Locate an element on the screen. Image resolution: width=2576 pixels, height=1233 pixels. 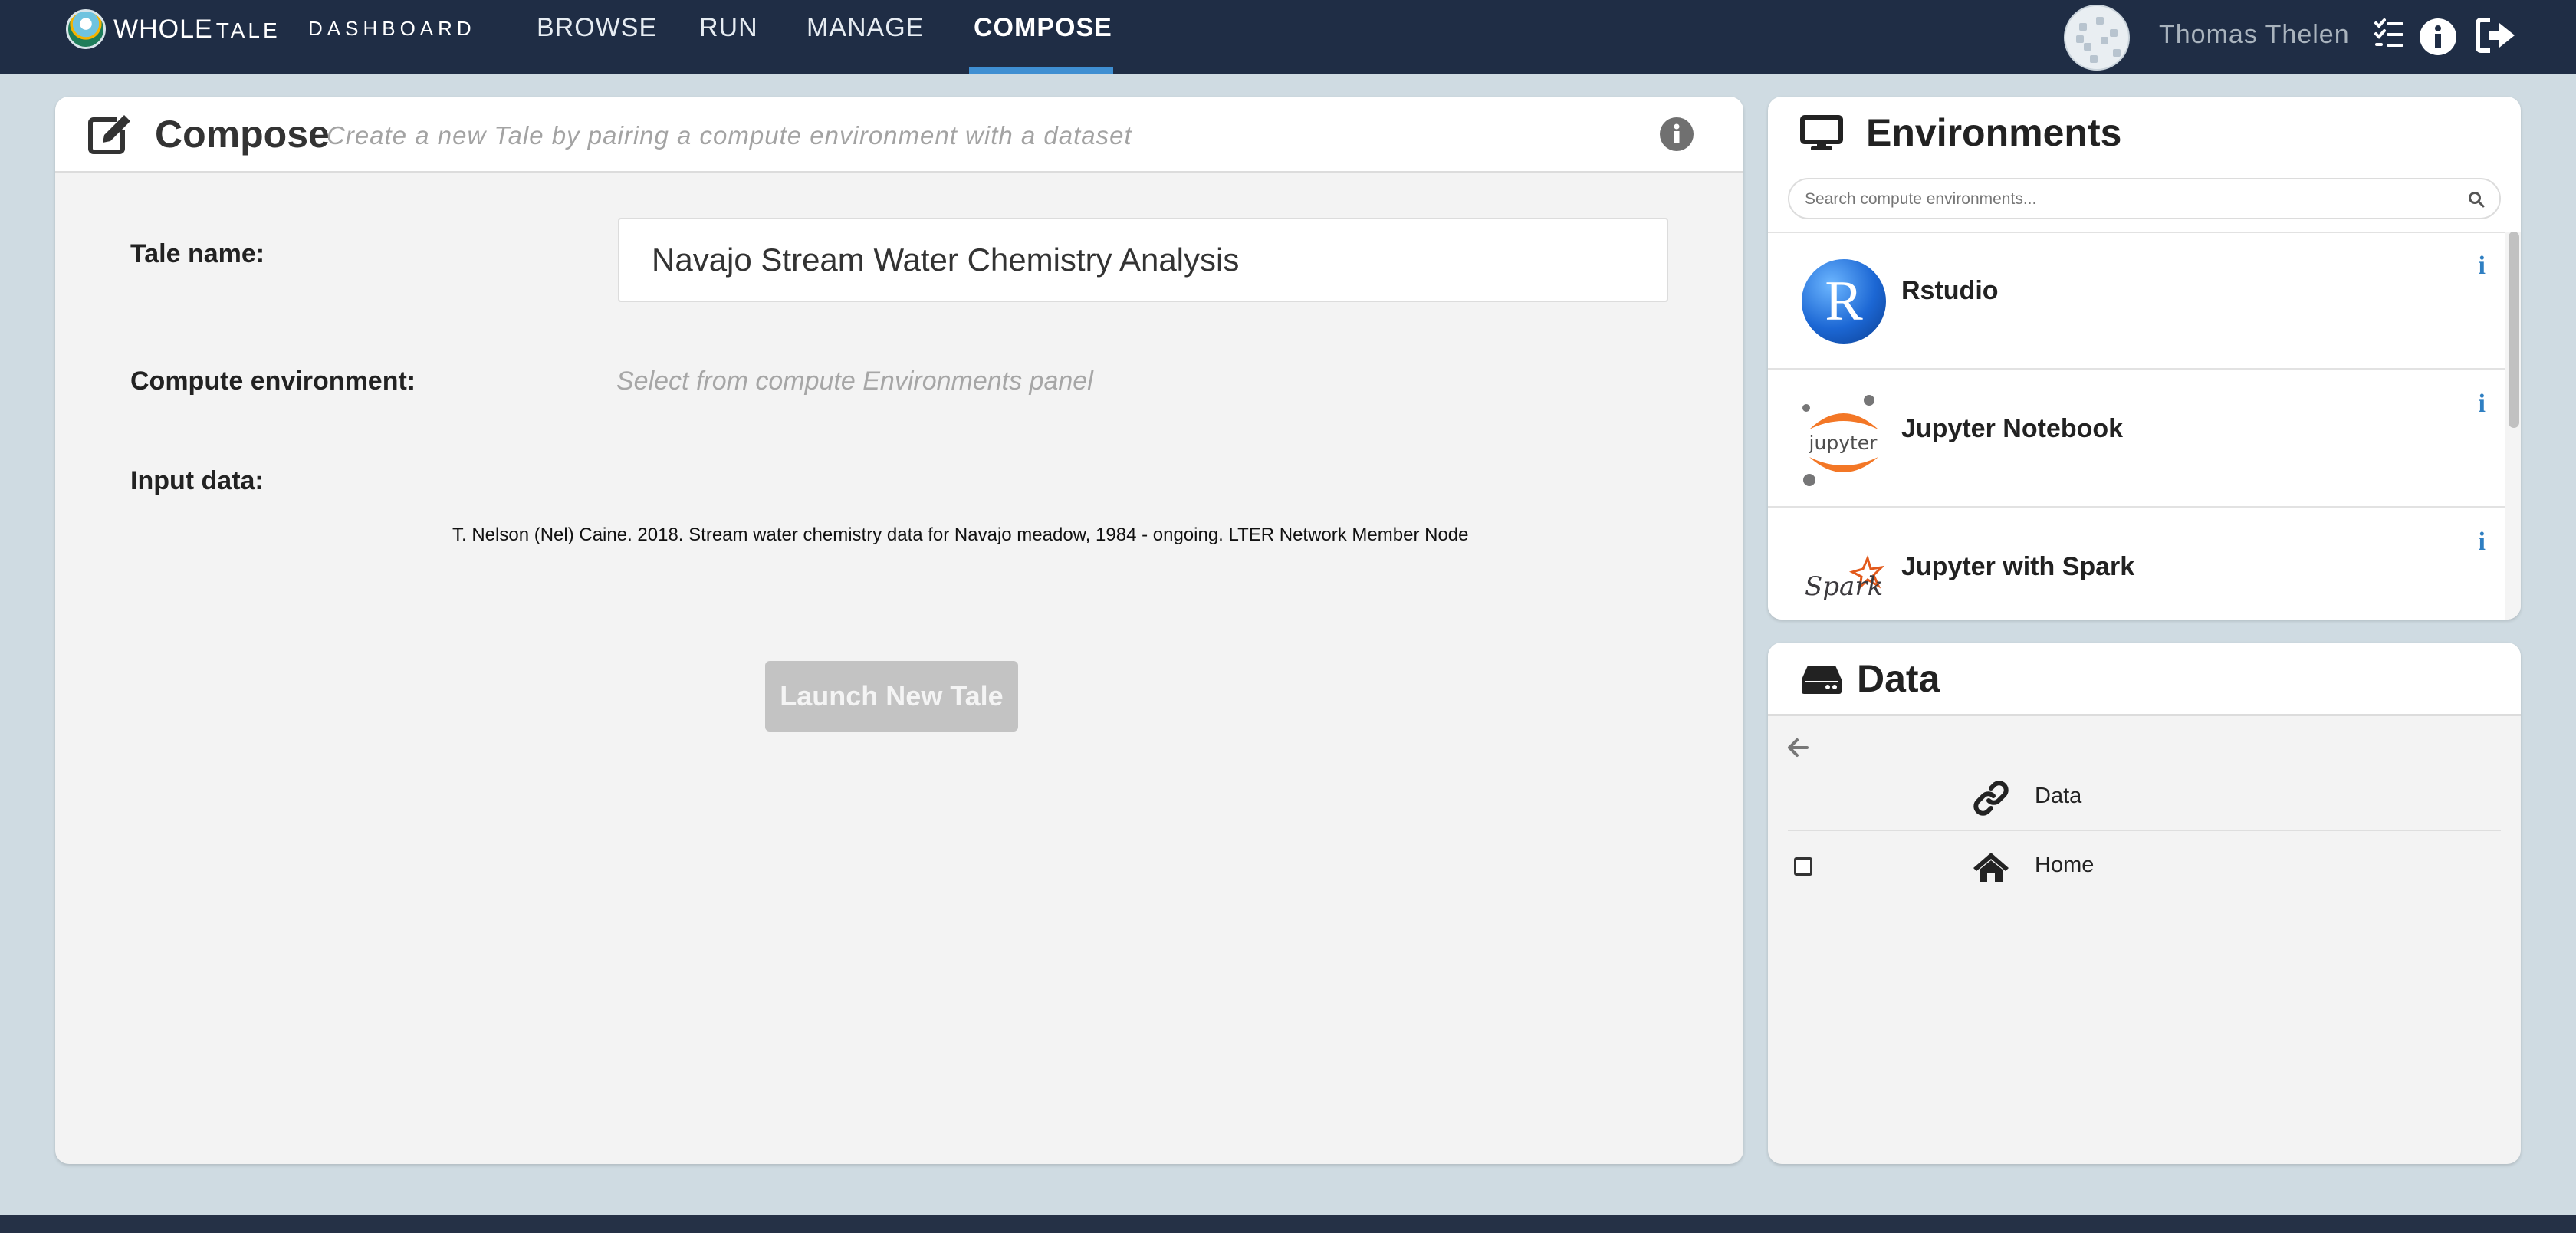
rstudio-logo: R is located at coordinates (1844, 301).